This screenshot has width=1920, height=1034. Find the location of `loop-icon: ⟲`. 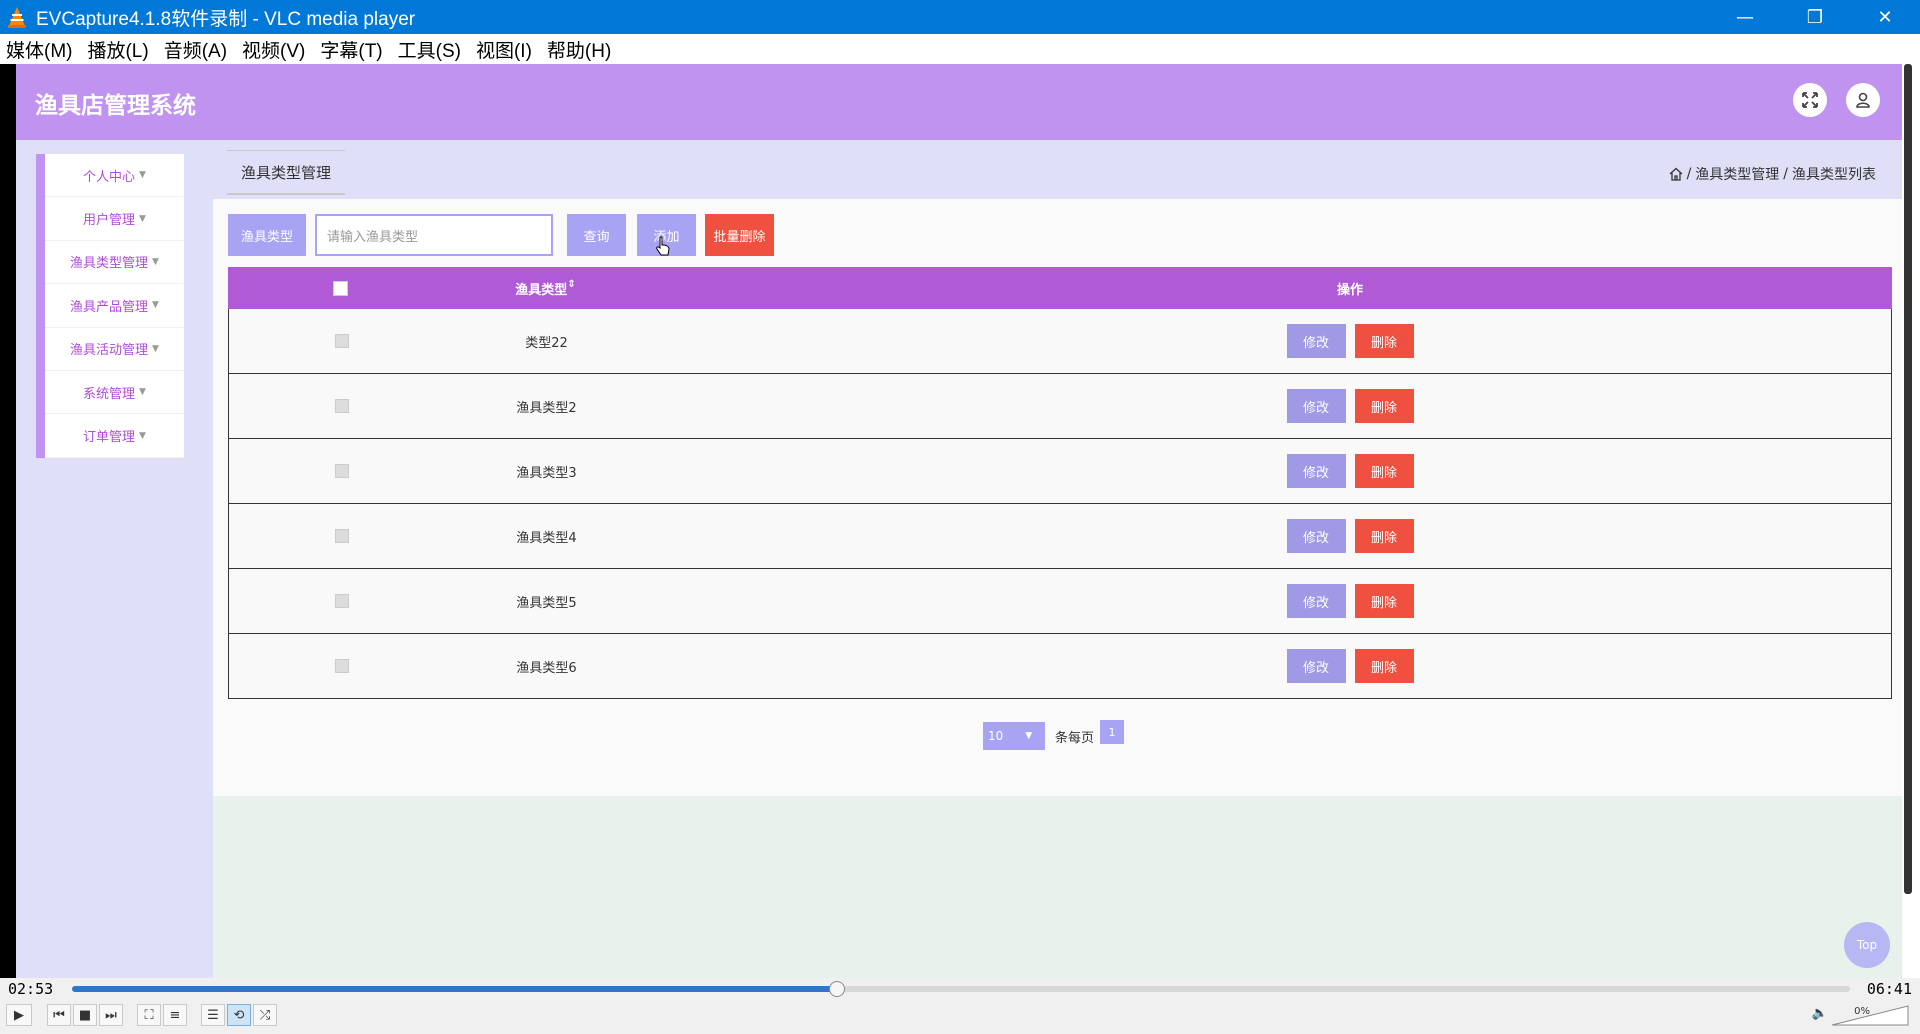

loop-icon: ⟲ is located at coordinates (239, 1015).